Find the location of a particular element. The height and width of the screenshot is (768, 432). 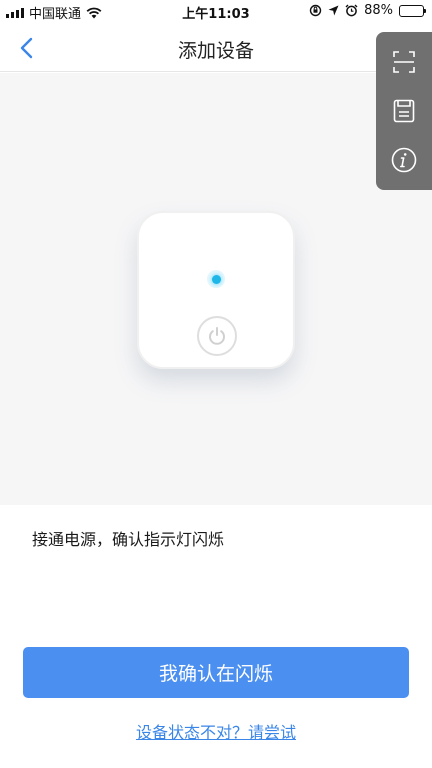

save-icon is located at coordinates (404, 111).